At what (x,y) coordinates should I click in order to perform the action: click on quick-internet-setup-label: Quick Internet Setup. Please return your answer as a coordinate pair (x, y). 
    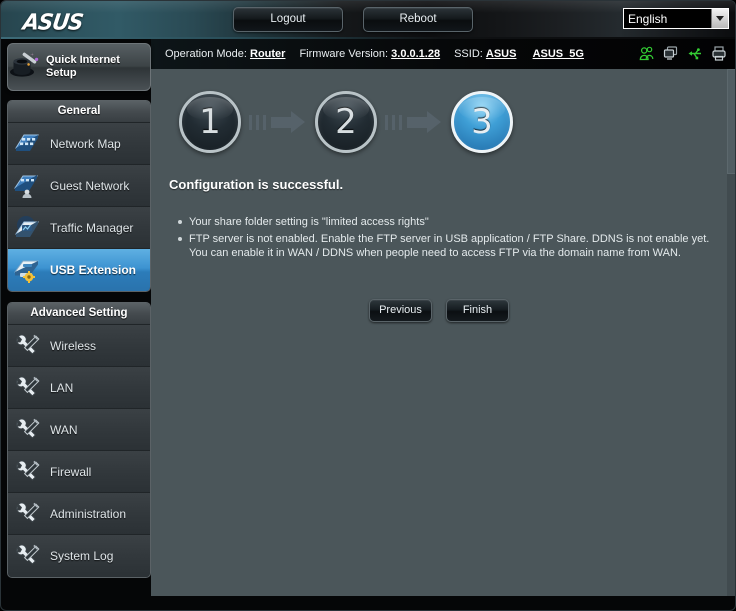
    Looking at the image, I should click on (83, 66).